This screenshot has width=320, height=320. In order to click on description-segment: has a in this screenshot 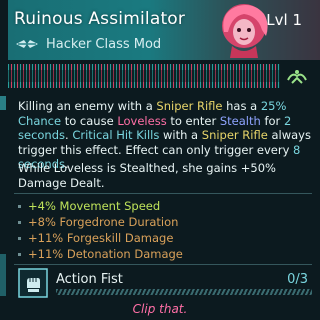, I will do `click(241, 106)`.